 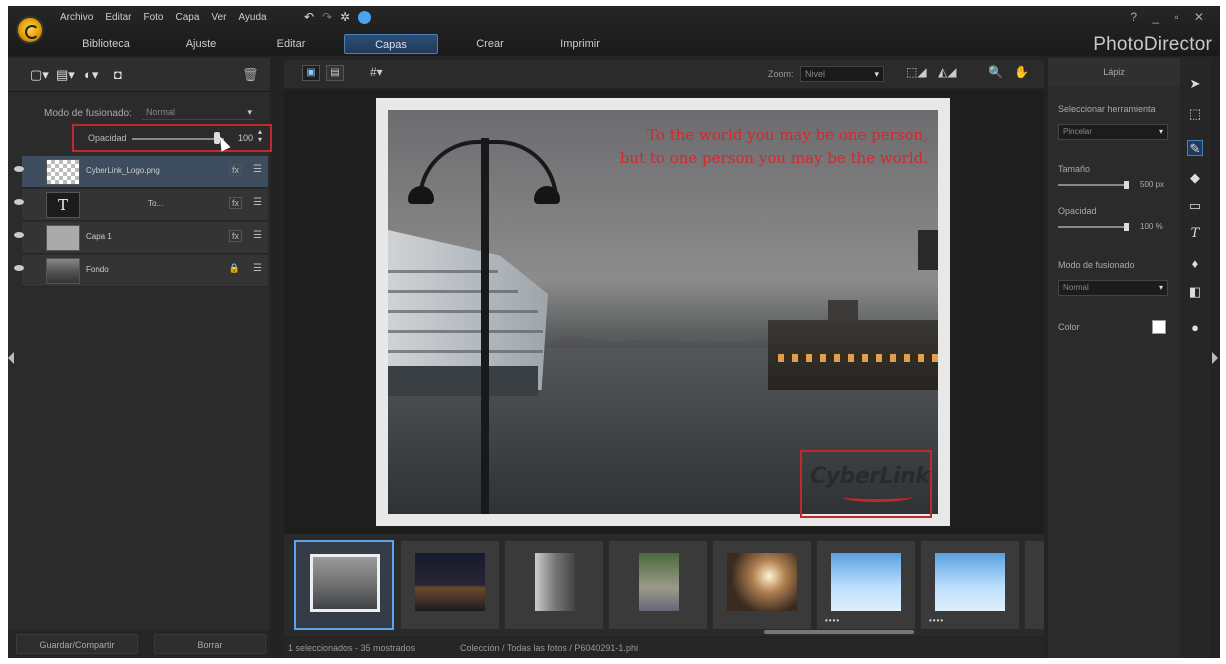 I want to click on save-share-button: Guardar/Compartir, so click(x=77, y=644).